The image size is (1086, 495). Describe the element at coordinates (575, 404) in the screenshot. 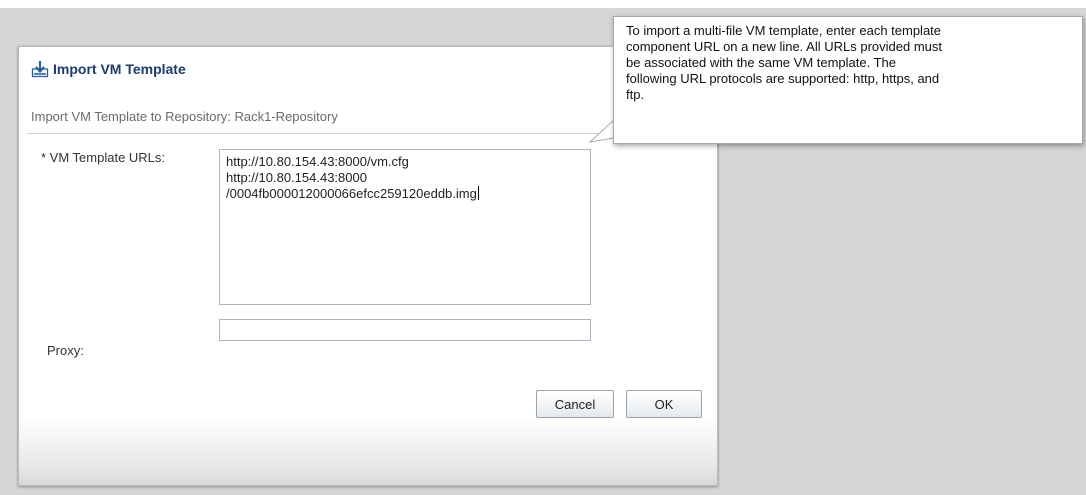

I see `cancel-button: Cancel` at that location.